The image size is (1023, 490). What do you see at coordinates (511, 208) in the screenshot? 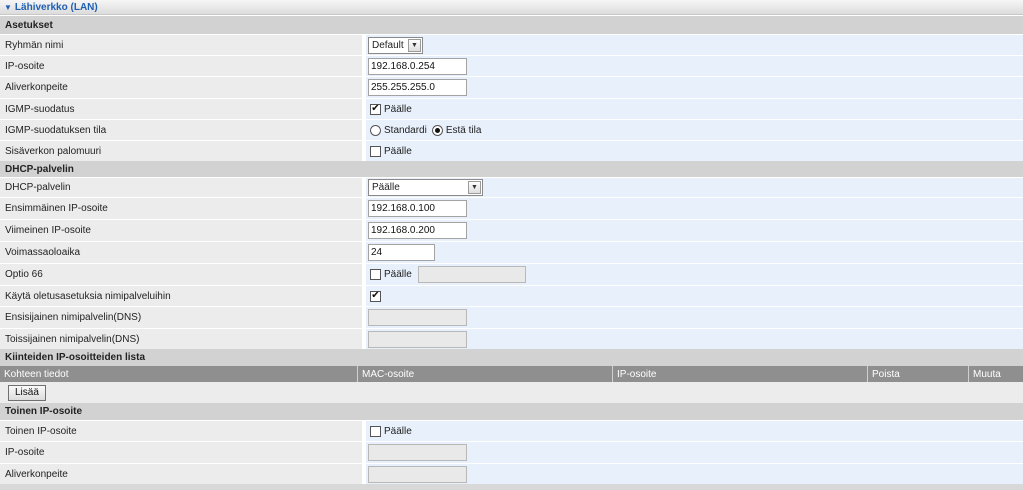
I see `row-first-ip: Ensimmäinen IP-osoite 192.168.0.100` at bounding box center [511, 208].